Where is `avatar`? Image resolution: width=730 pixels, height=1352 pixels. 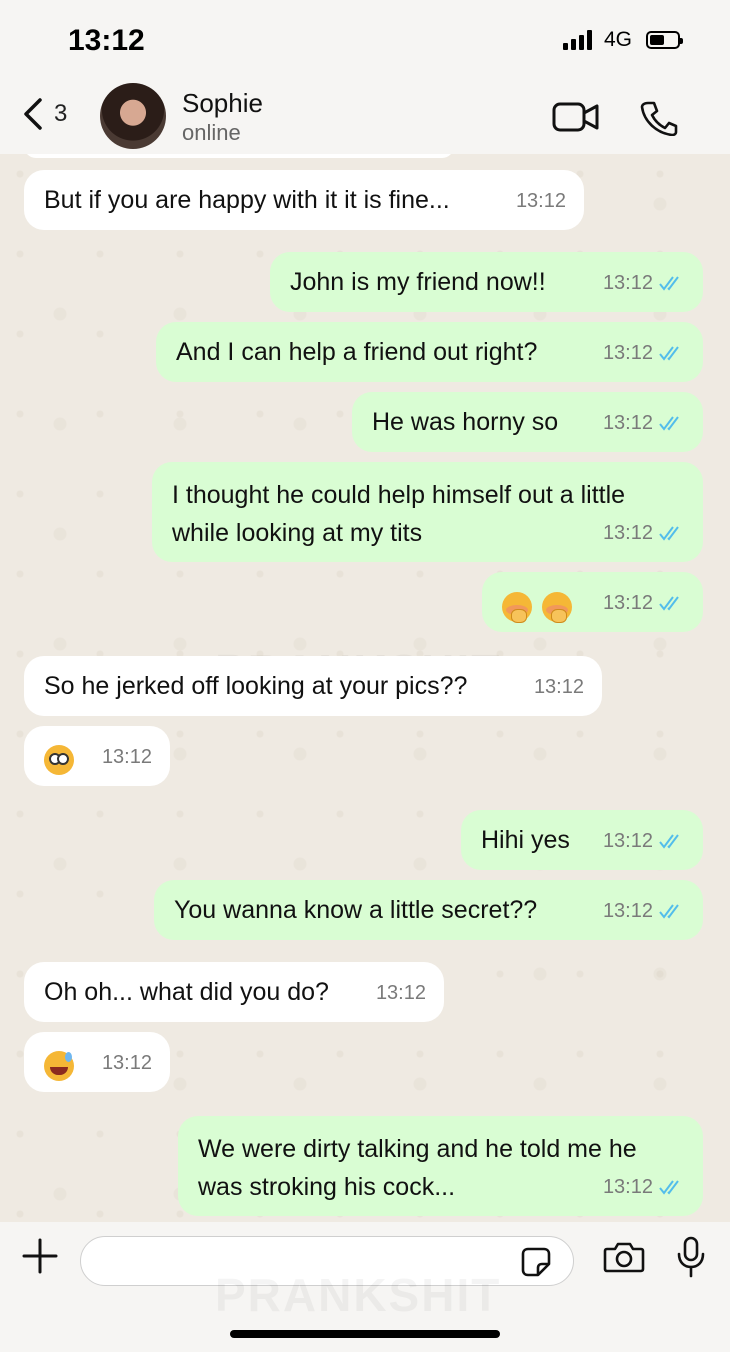
avatar is located at coordinates (133, 116).